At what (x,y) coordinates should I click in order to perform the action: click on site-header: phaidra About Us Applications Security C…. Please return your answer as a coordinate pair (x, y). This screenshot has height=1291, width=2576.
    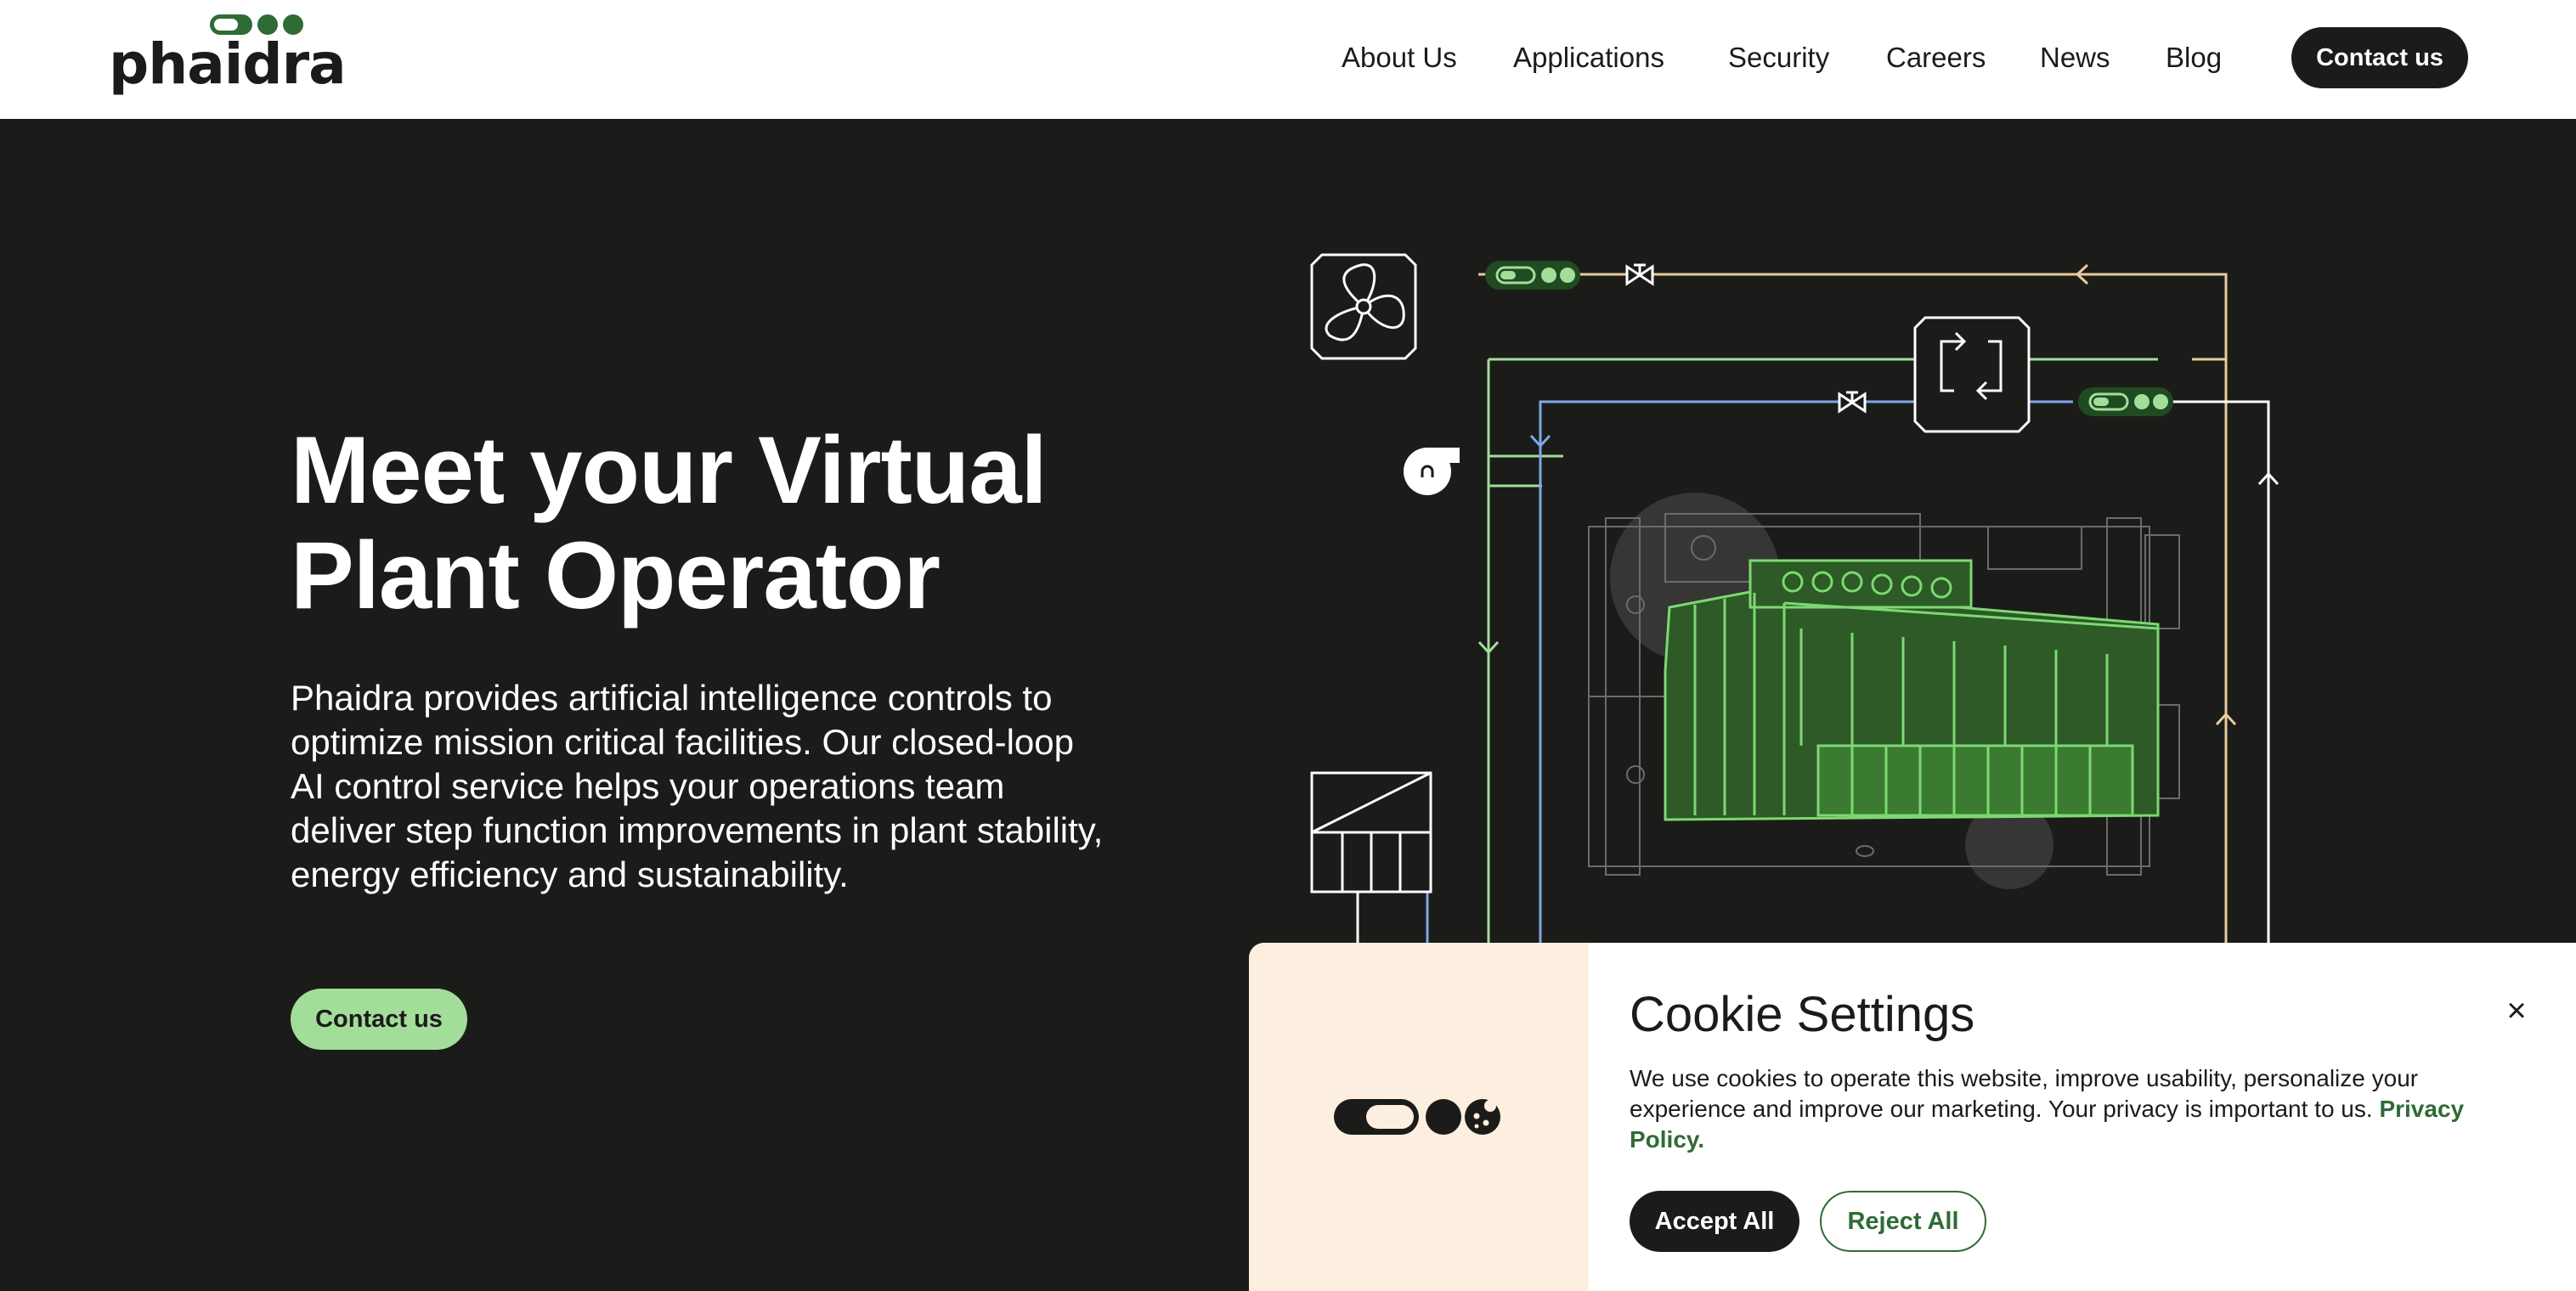
    Looking at the image, I should click on (1288, 59).